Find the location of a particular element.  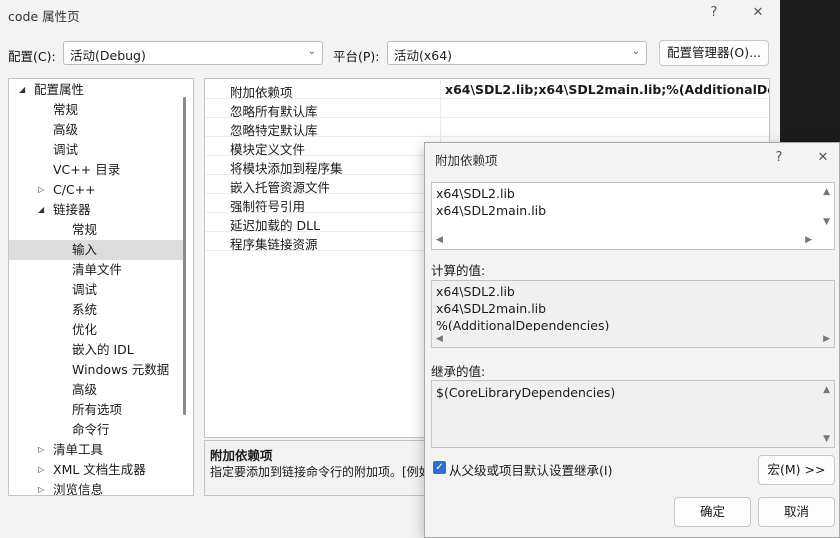

checkmark-icon: ✓ is located at coordinates (439, 467).